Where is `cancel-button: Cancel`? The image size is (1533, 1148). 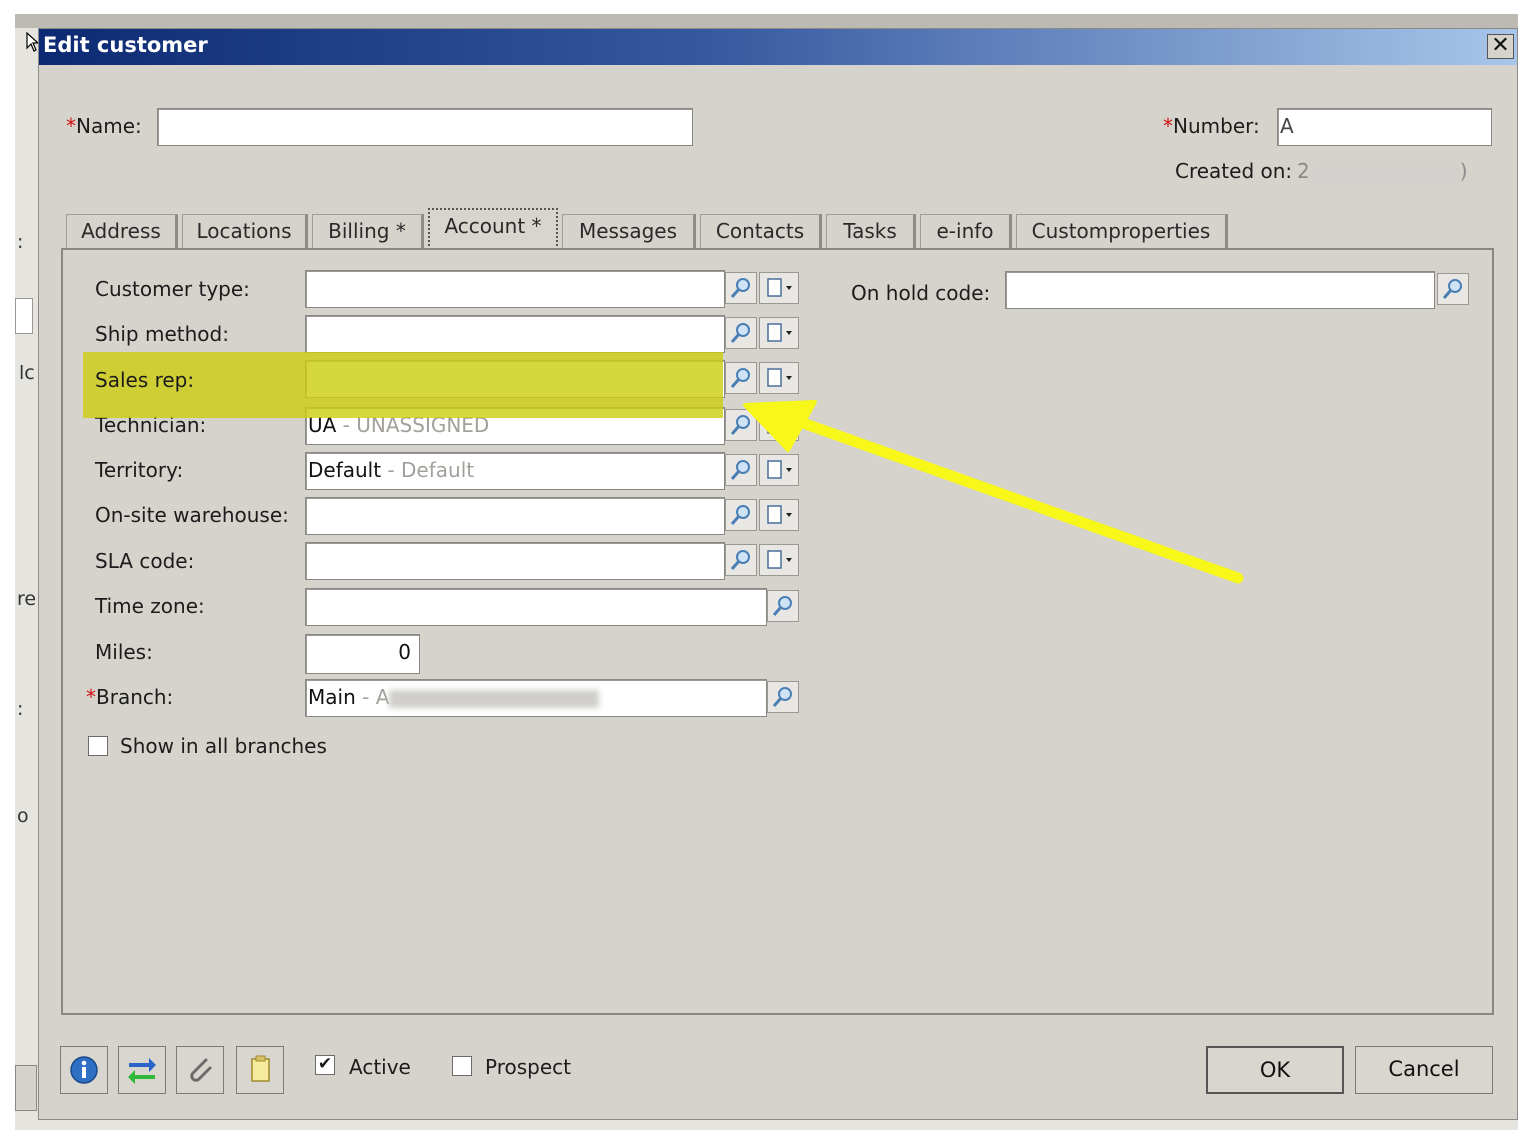 cancel-button: Cancel is located at coordinates (1424, 1070).